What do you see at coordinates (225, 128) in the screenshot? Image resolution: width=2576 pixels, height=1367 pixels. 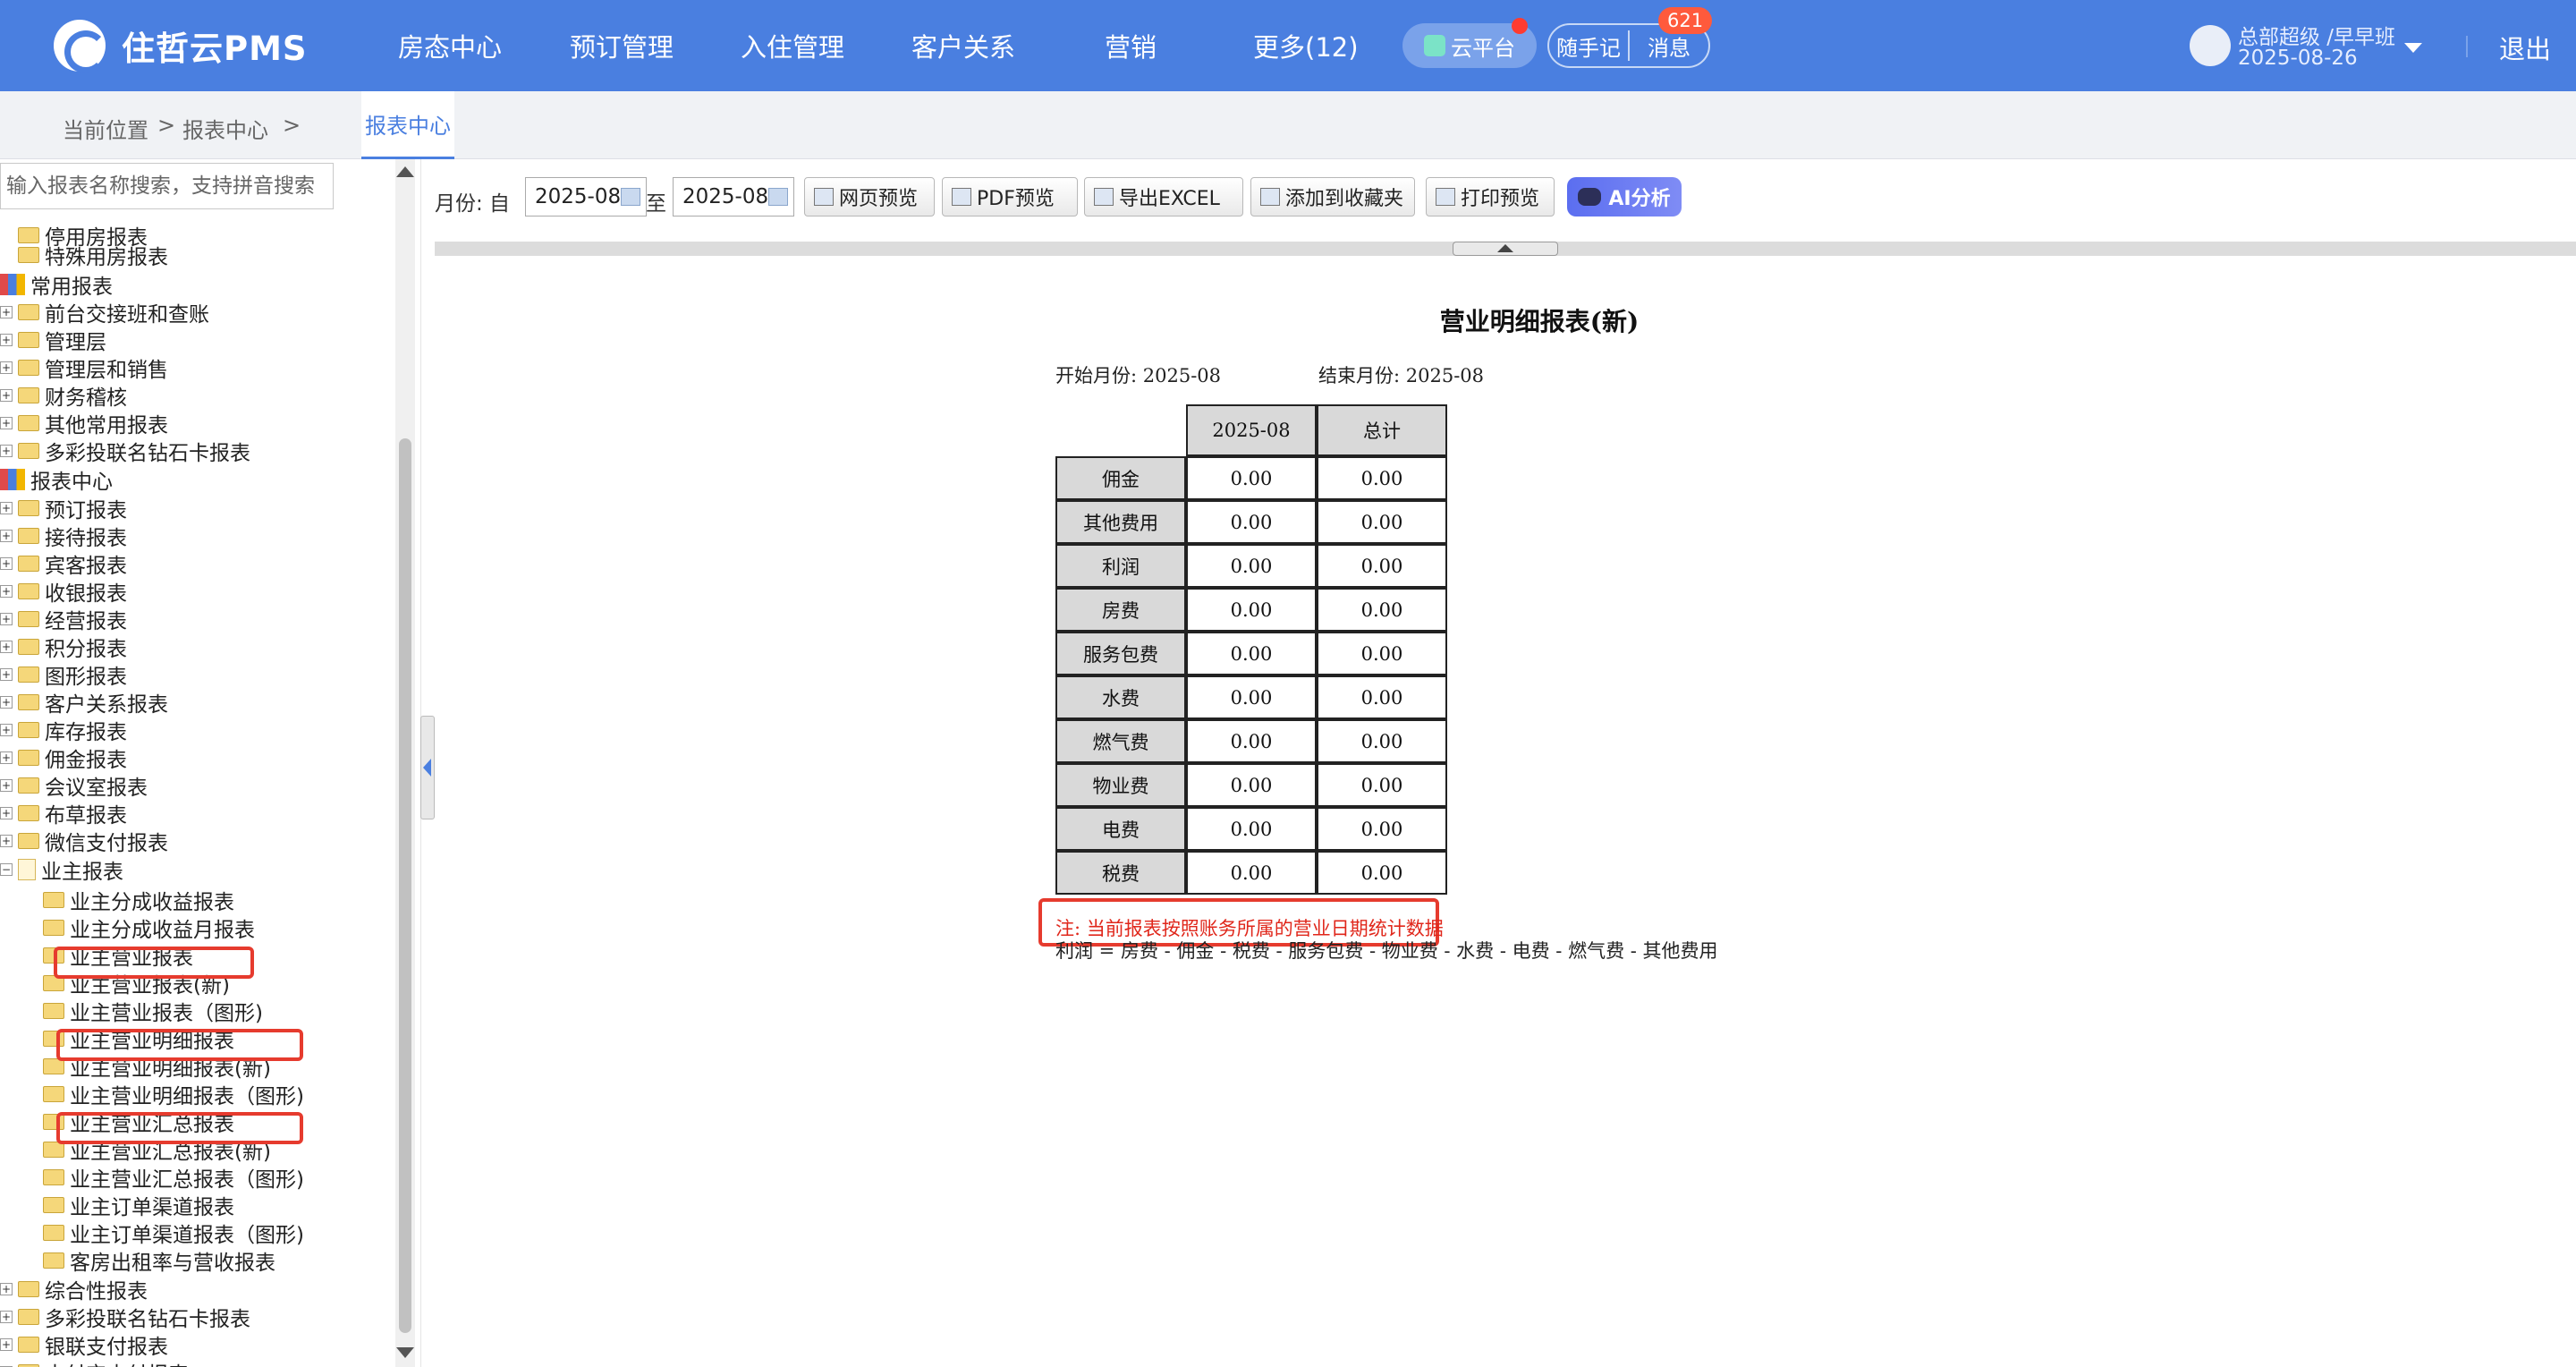 I see `breadcrumb-report-center: 报表中心` at bounding box center [225, 128].